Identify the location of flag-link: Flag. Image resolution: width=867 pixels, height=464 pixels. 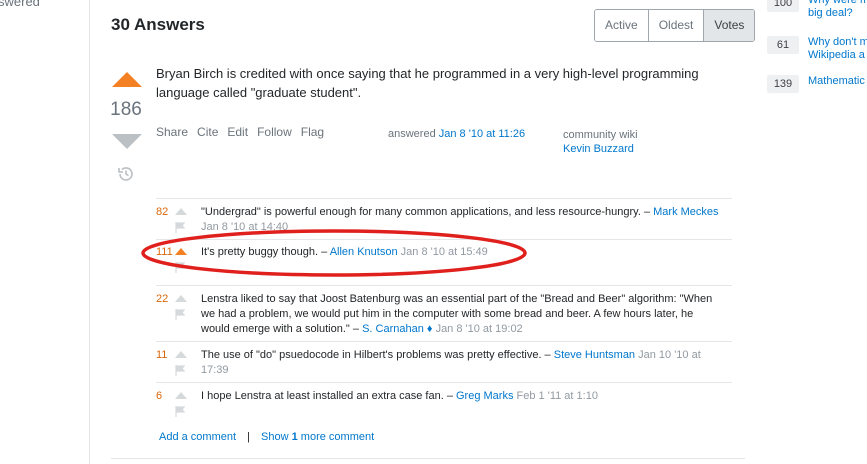
(312, 132).